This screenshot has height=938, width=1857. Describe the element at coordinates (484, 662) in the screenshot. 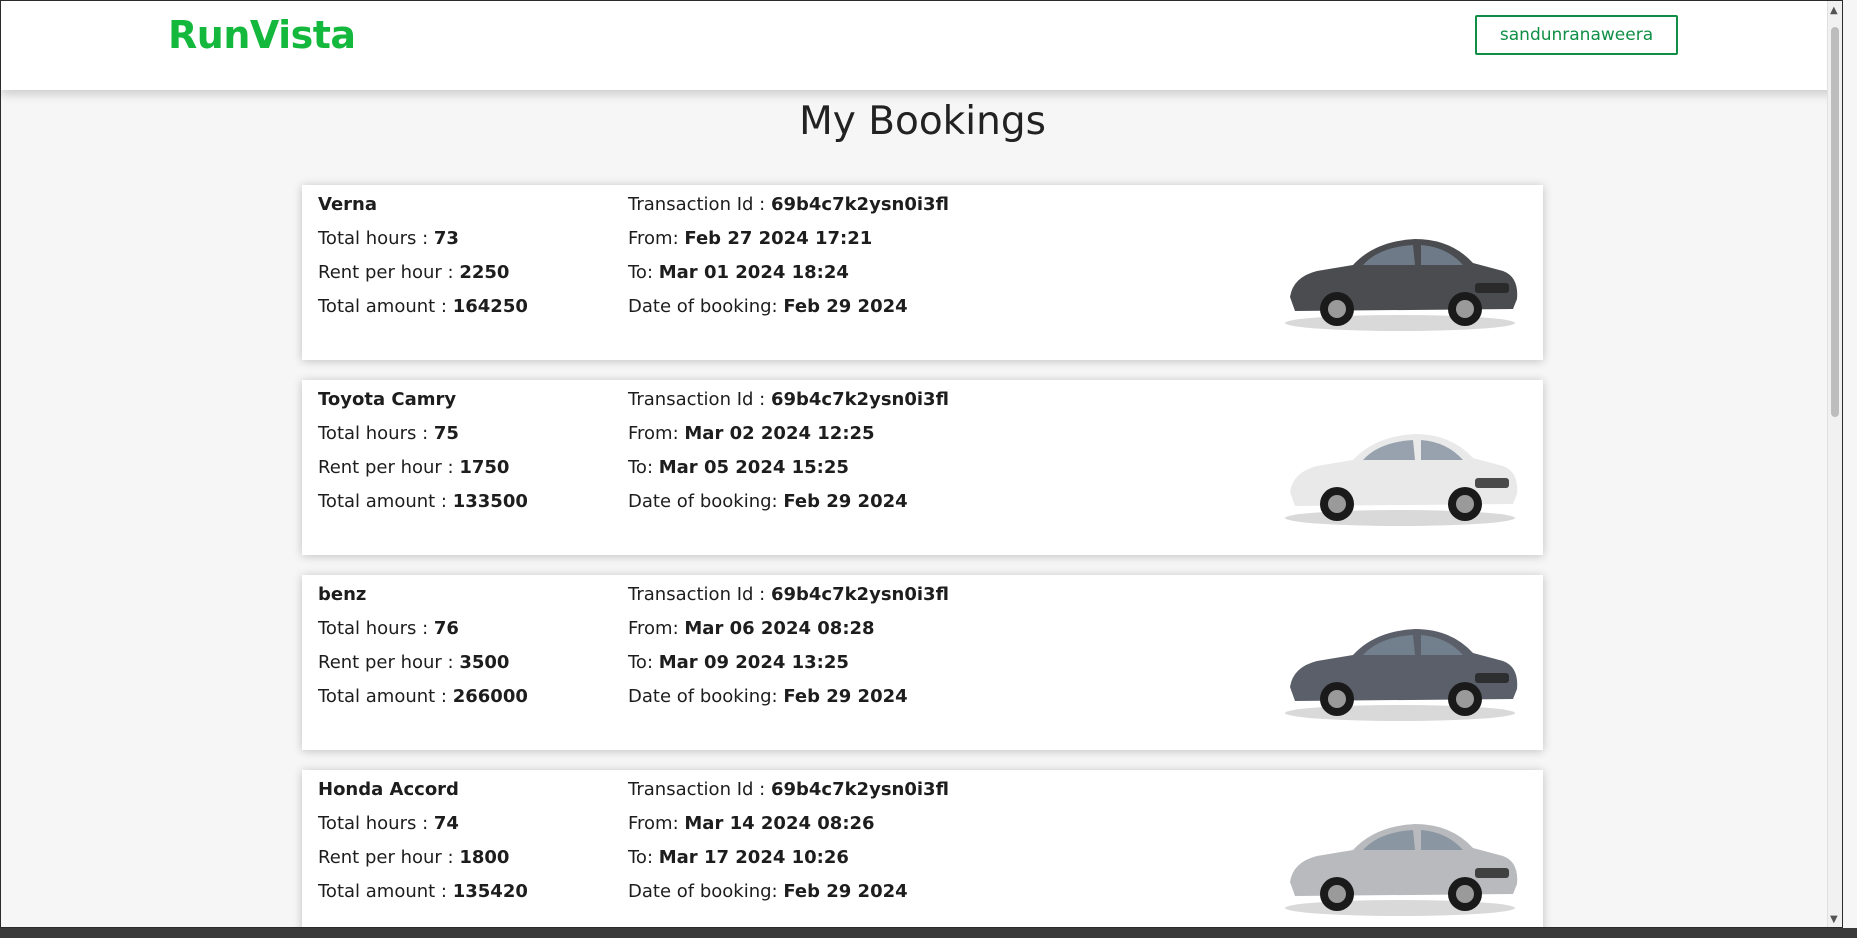

I see `rent-per-hour-value: 3500` at that location.